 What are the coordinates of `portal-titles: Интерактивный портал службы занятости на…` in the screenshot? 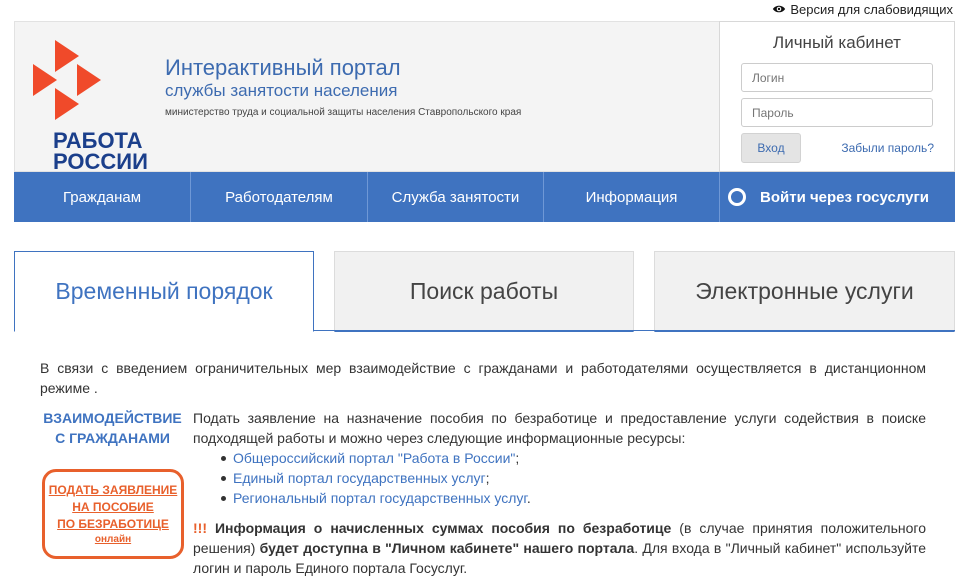 It's located at (343, 86).